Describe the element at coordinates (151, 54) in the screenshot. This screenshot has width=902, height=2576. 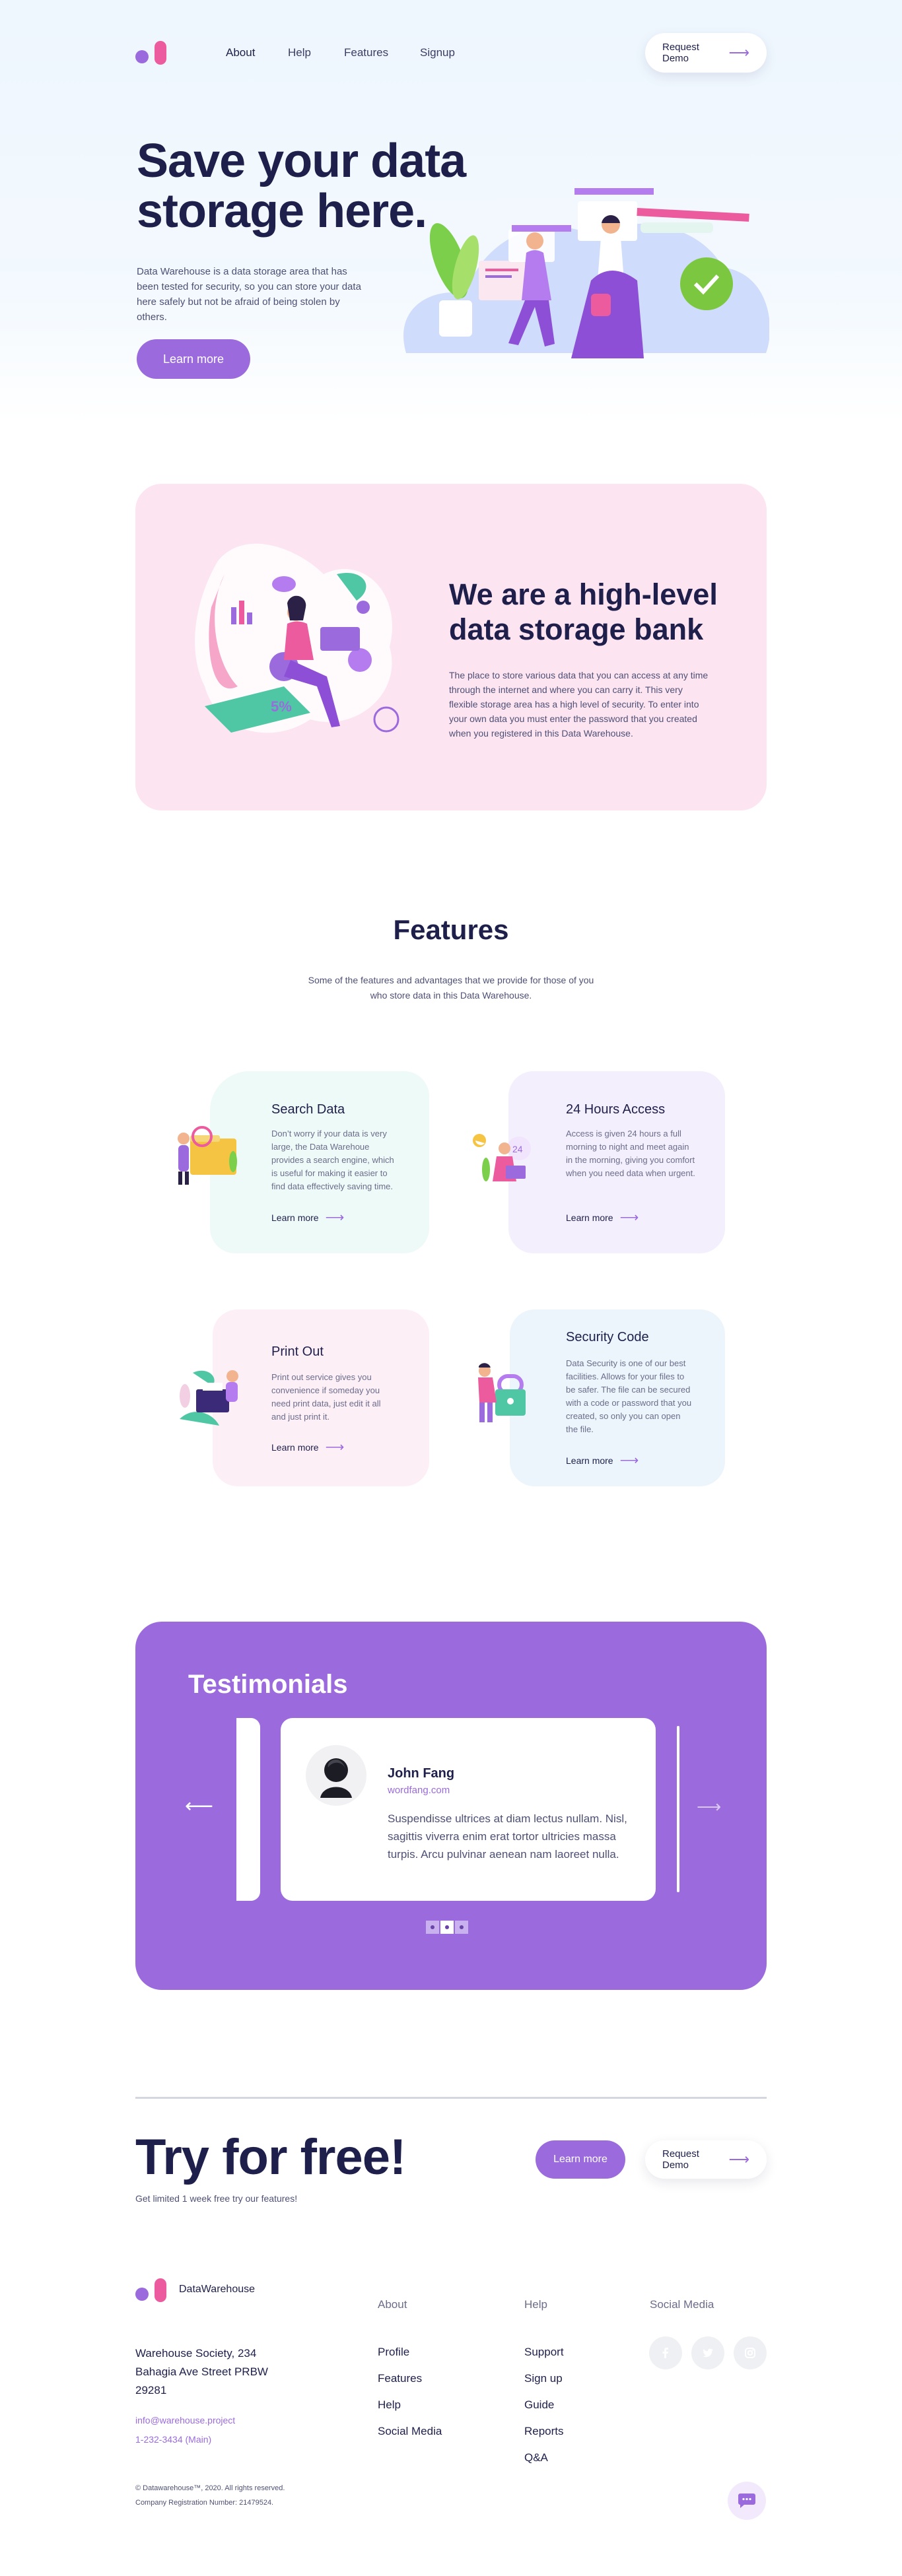
I see `logo` at that location.